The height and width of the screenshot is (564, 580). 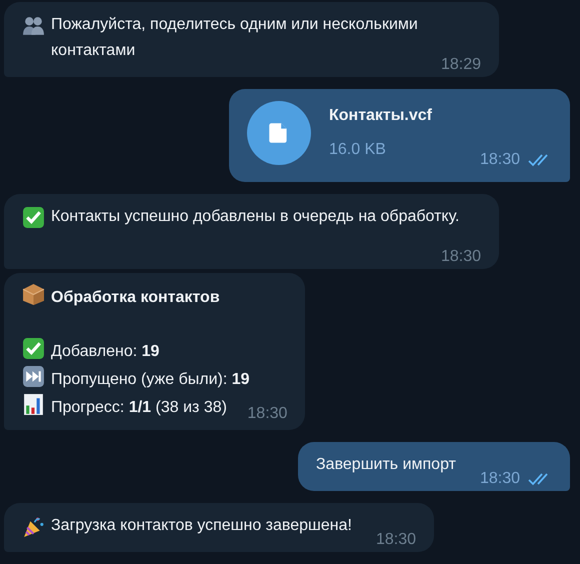 I want to click on bar-chart-icon, so click(x=33, y=404).